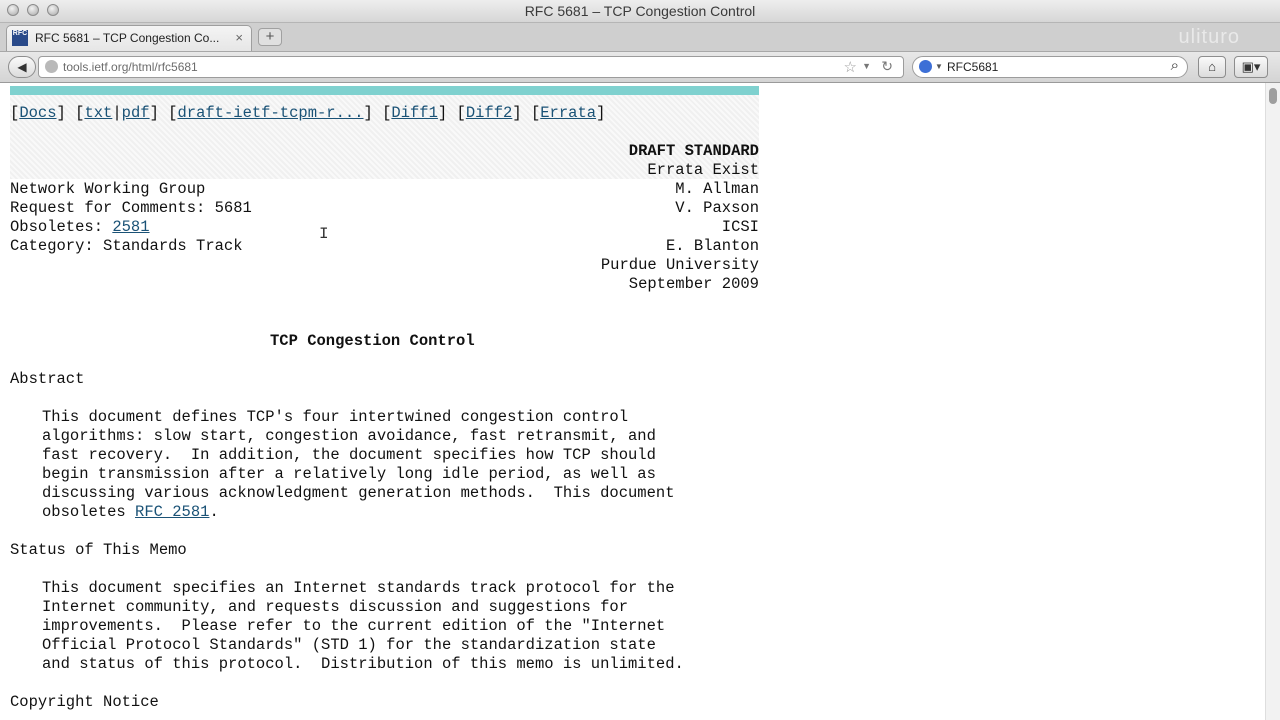 The image size is (1280, 720). What do you see at coordinates (693, 151) in the screenshot?
I see `status-label: DRAFT STANDARD` at bounding box center [693, 151].